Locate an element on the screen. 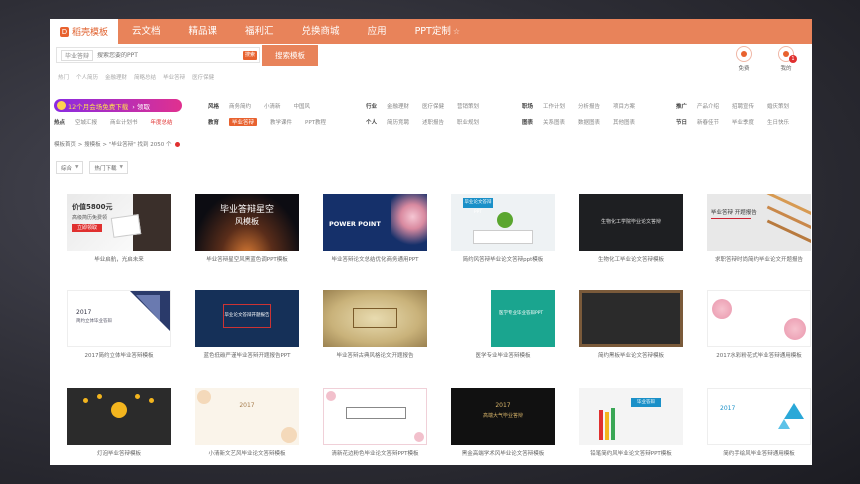  template-card: 毕业答辩古典风格论文开题报告 is located at coordinates (375, 324).